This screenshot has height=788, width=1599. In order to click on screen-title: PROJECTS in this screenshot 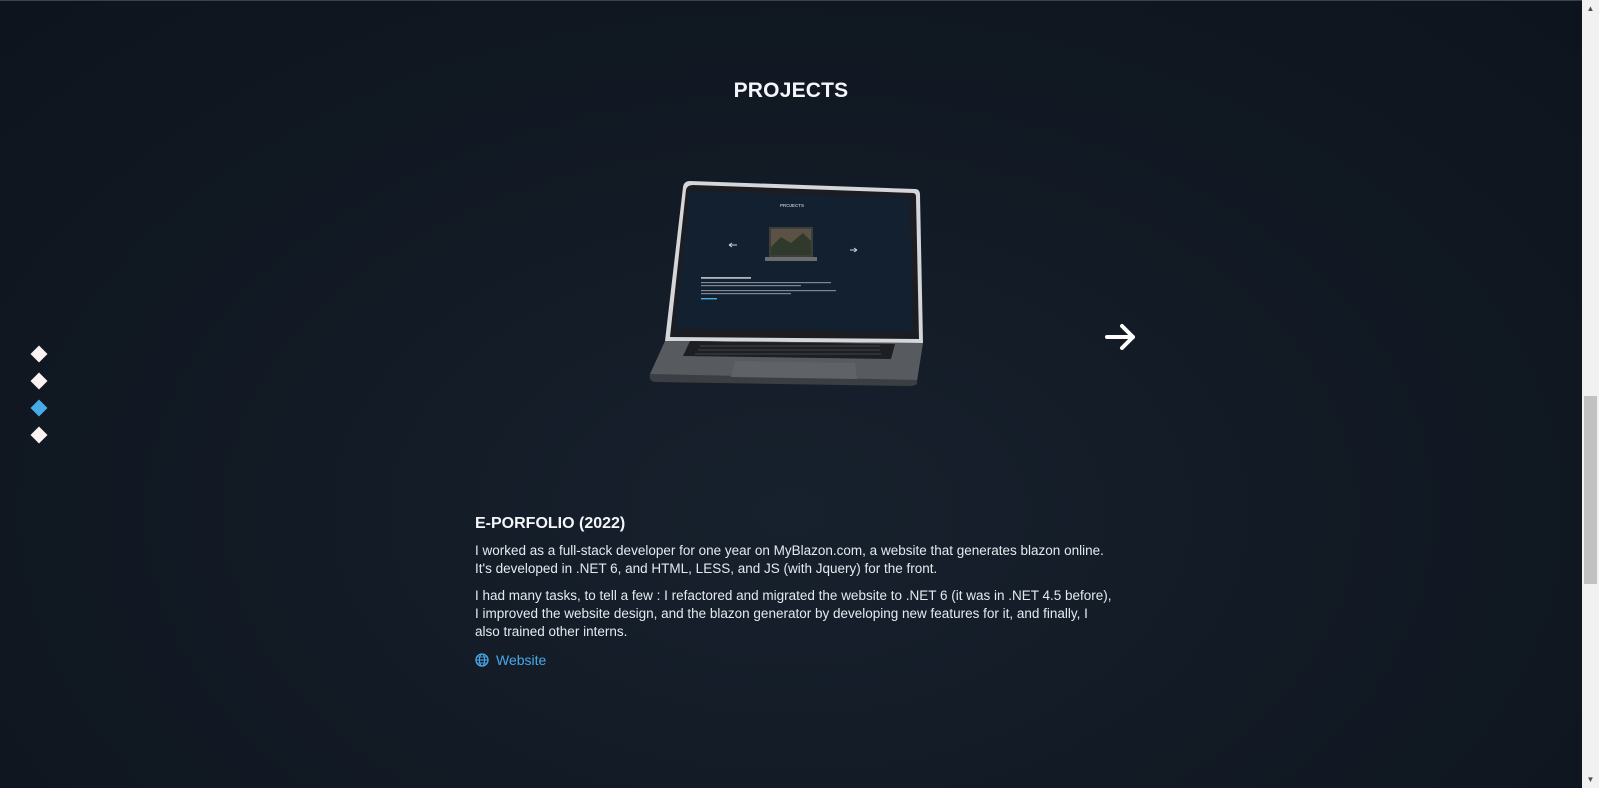, I will do `click(792, 205)`.